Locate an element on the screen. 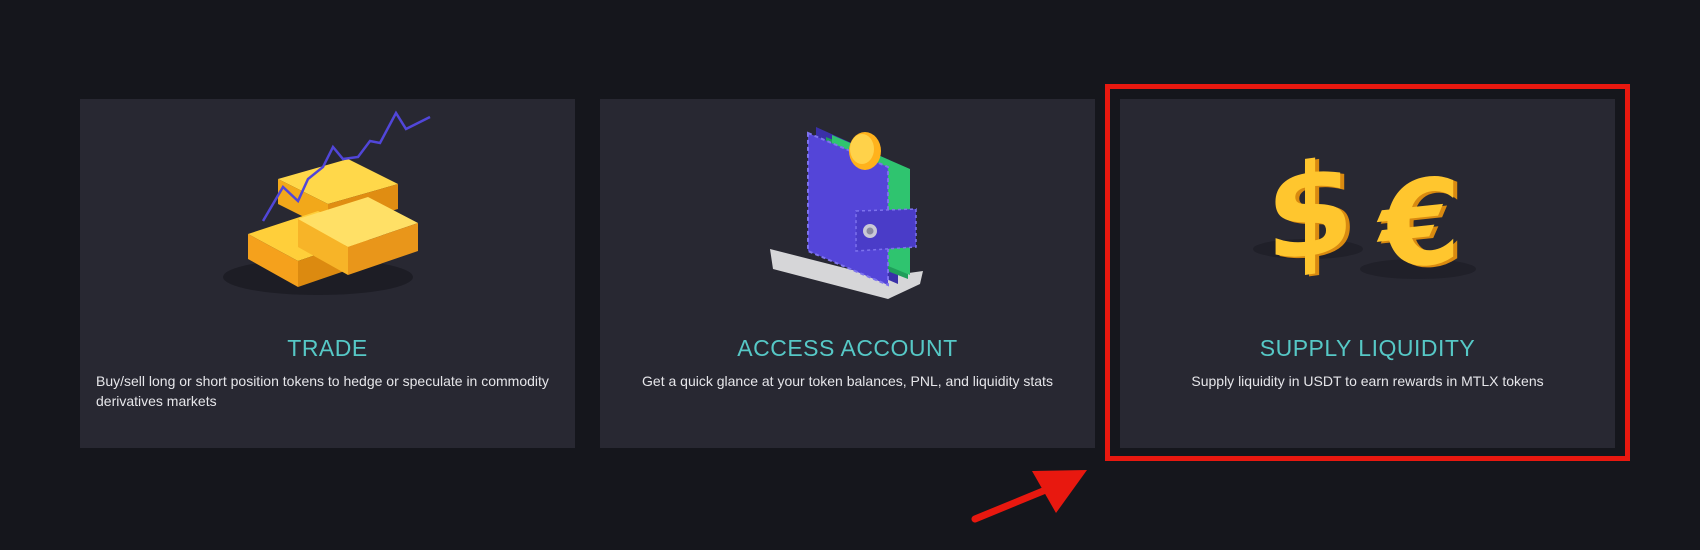 The width and height of the screenshot is (1700, 550). card-title: ACCESS ACCOUNT is located at coordinates (847, 348).